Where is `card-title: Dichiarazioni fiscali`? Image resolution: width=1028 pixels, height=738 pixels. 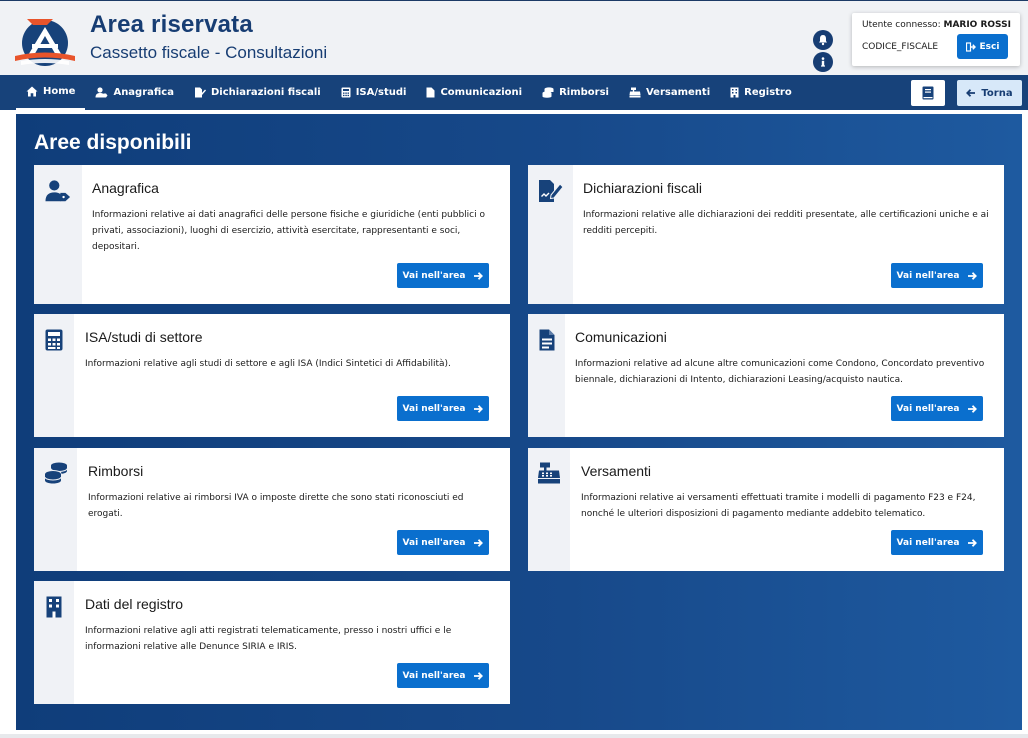
card-title: Dichiarazioni fiscali is located at coordinates (643, 188).